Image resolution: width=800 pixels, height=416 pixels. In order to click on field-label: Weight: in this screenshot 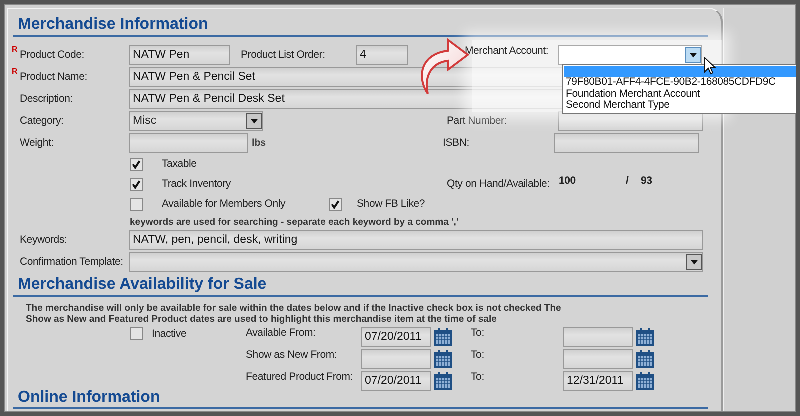, I will do `click(38, 143)`.